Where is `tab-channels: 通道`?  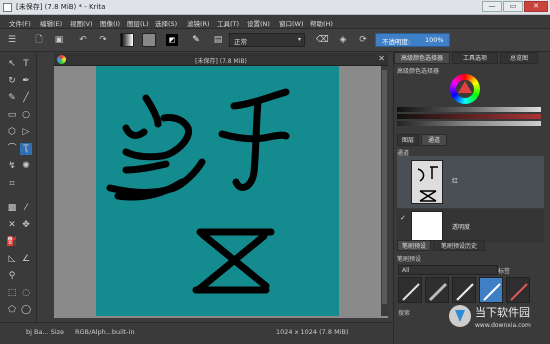
tab-channels: 通道 is located at coordinates (434, 140).